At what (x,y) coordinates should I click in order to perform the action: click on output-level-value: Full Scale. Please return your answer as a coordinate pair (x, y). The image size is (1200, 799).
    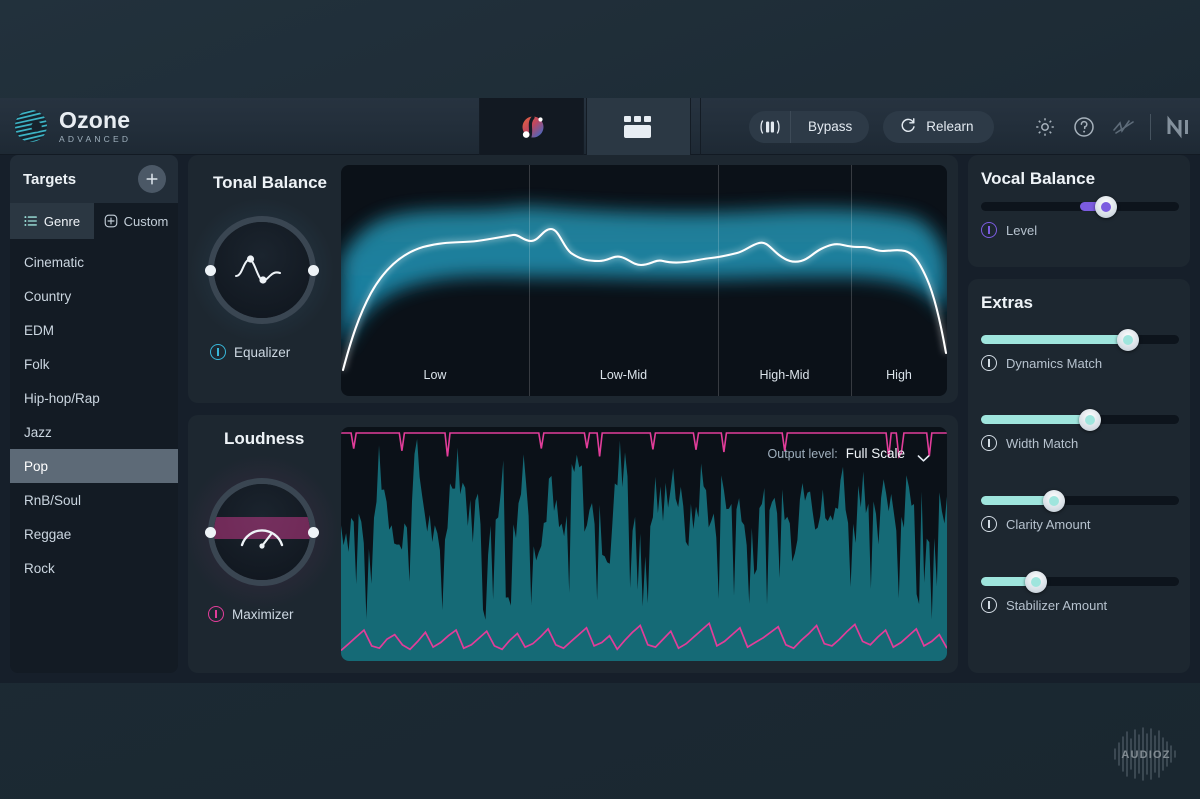
    Looking at the image, I should click on (875, 453).